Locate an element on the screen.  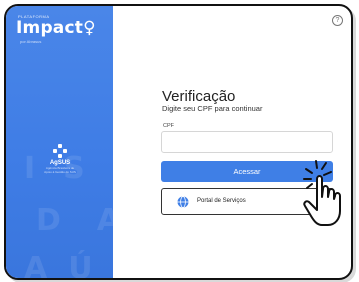
hand-pointer-icon is located at coordinates (322, 193).